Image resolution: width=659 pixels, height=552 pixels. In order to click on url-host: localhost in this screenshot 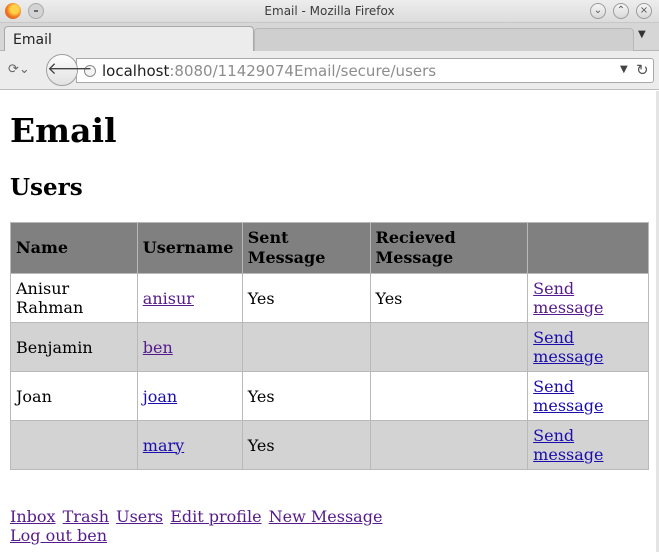, I will do `click(136, 71)`.